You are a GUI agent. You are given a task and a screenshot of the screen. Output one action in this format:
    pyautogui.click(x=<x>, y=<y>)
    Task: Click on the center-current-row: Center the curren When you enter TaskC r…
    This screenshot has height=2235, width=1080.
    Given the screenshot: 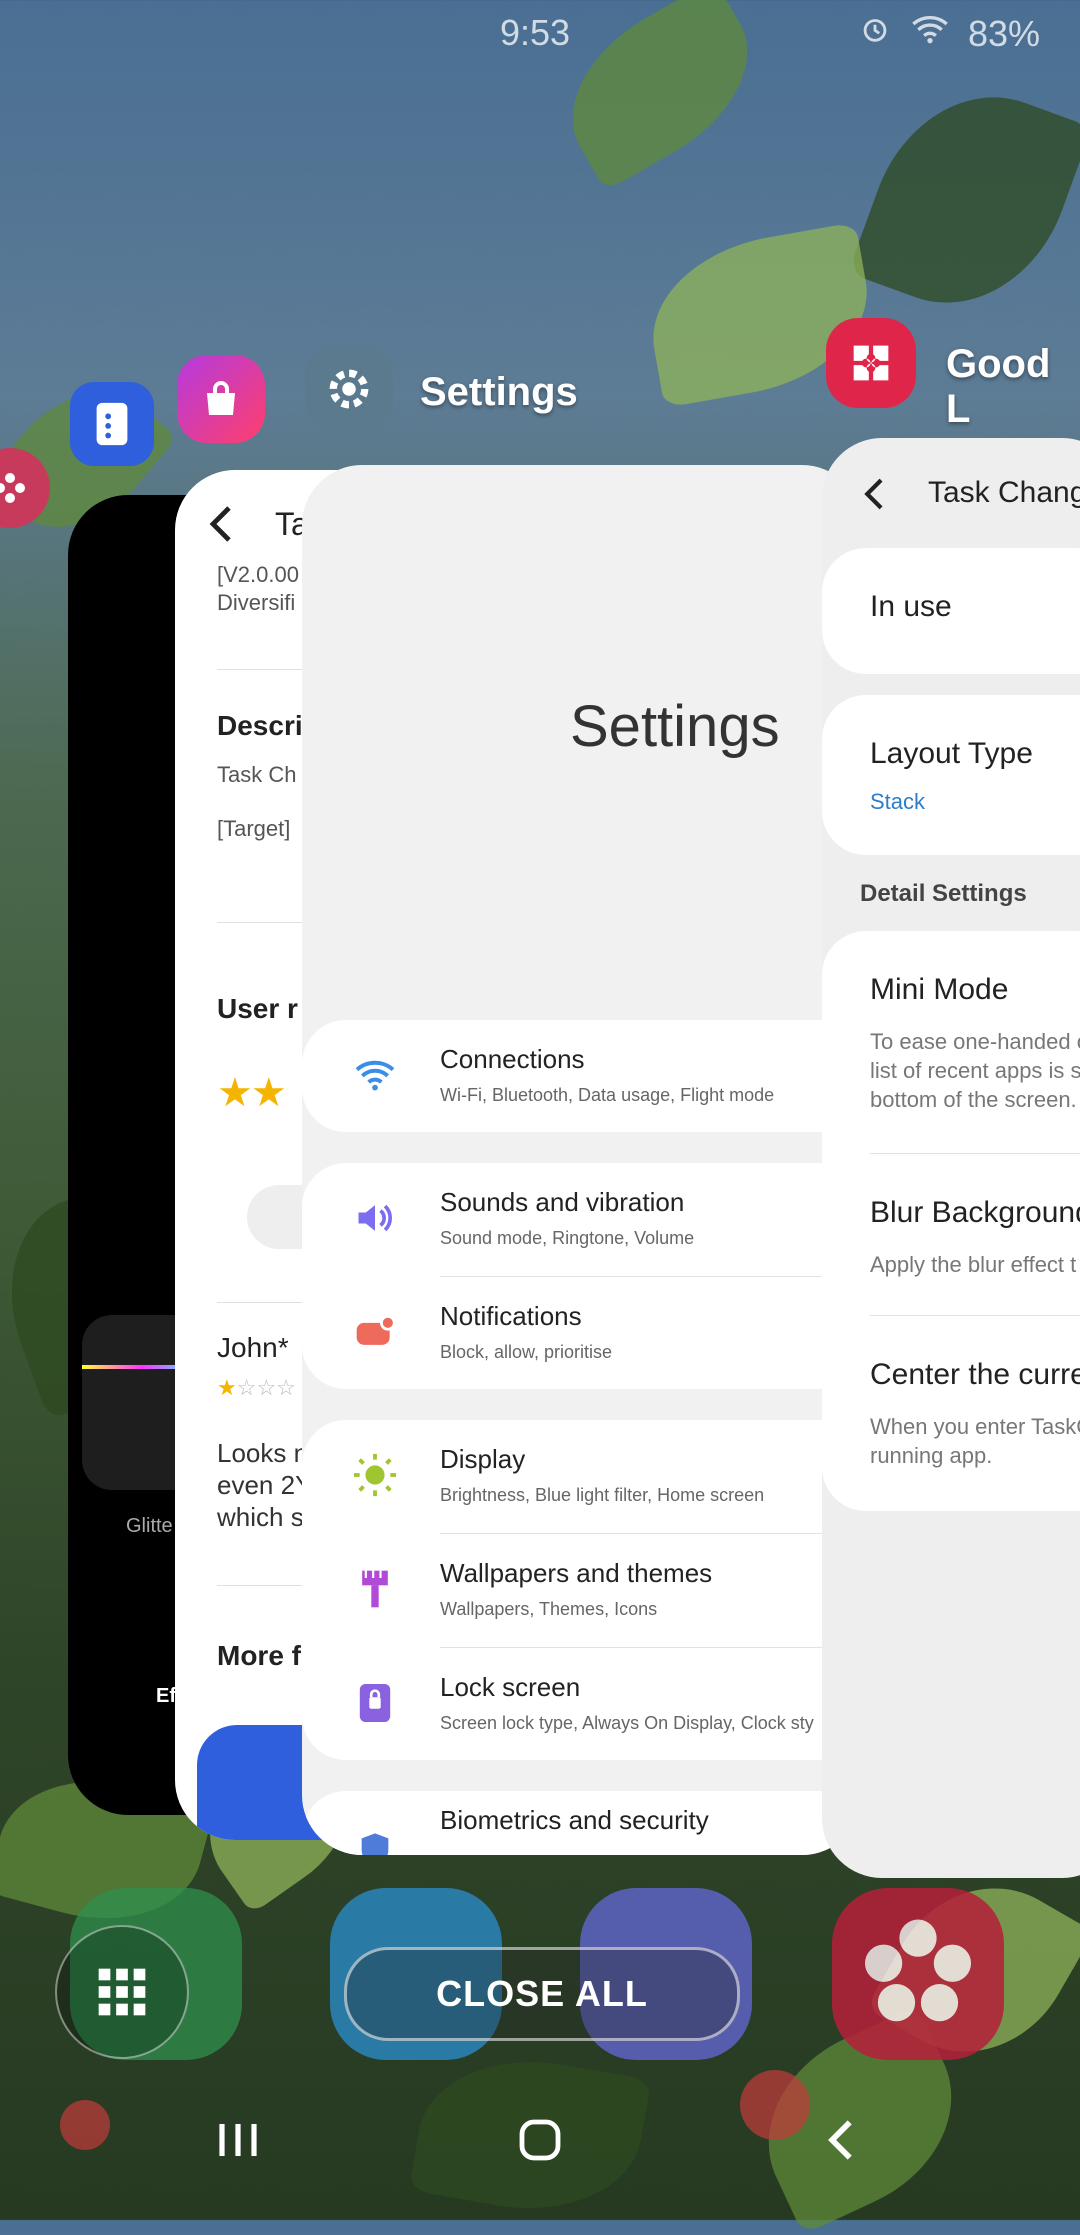 What is the action you would take?
    pyautogui.click(x=951, y=1411)
    